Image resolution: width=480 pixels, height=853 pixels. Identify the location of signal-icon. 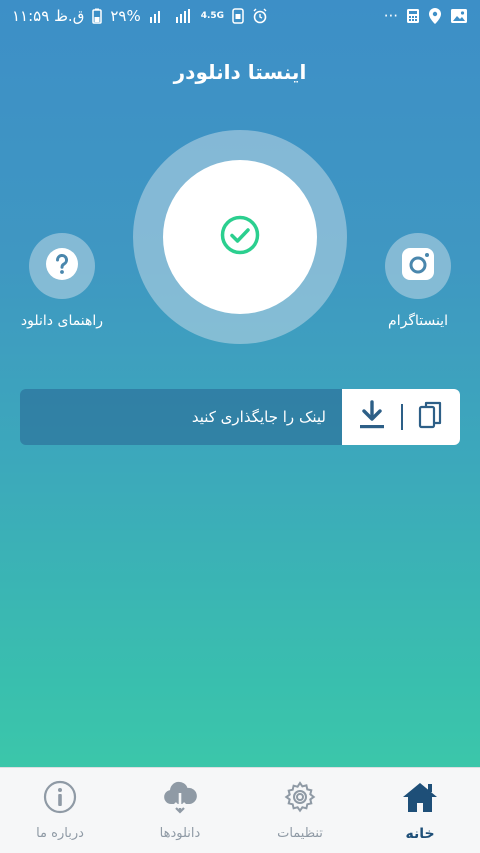
(158, 16).